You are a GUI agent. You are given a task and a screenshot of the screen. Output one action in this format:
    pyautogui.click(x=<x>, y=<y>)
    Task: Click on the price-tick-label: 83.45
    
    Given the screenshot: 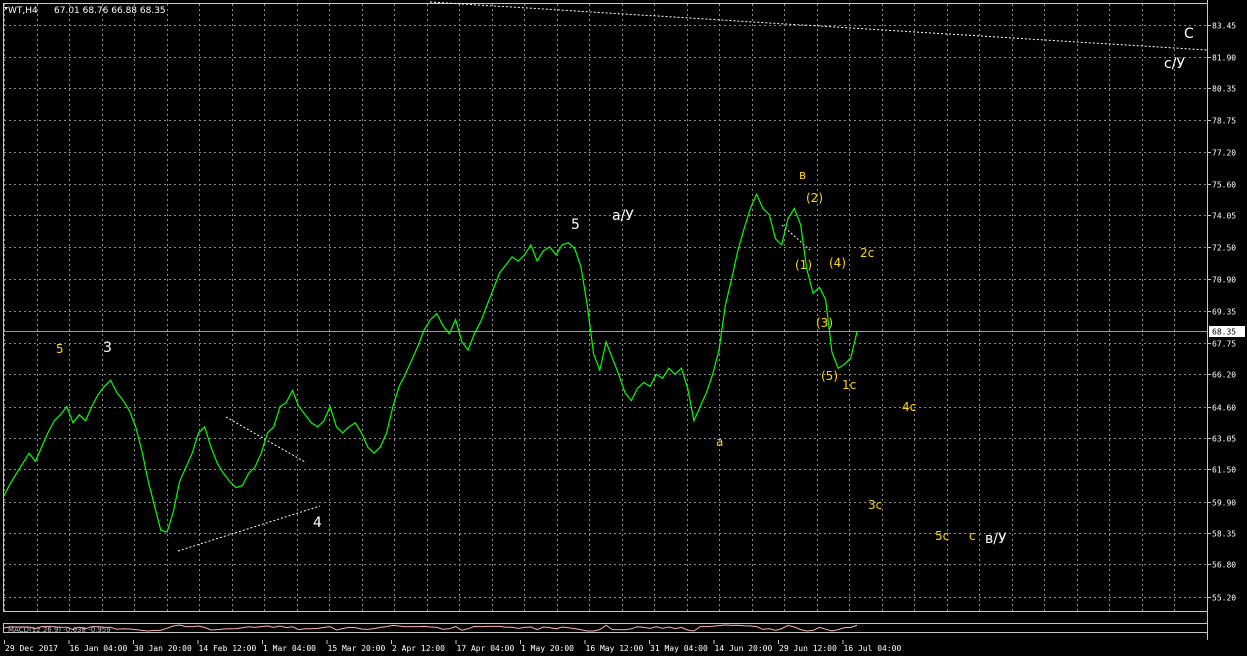 What is the action you would take?
    pyautogui.click(x=1224, y=26)
    